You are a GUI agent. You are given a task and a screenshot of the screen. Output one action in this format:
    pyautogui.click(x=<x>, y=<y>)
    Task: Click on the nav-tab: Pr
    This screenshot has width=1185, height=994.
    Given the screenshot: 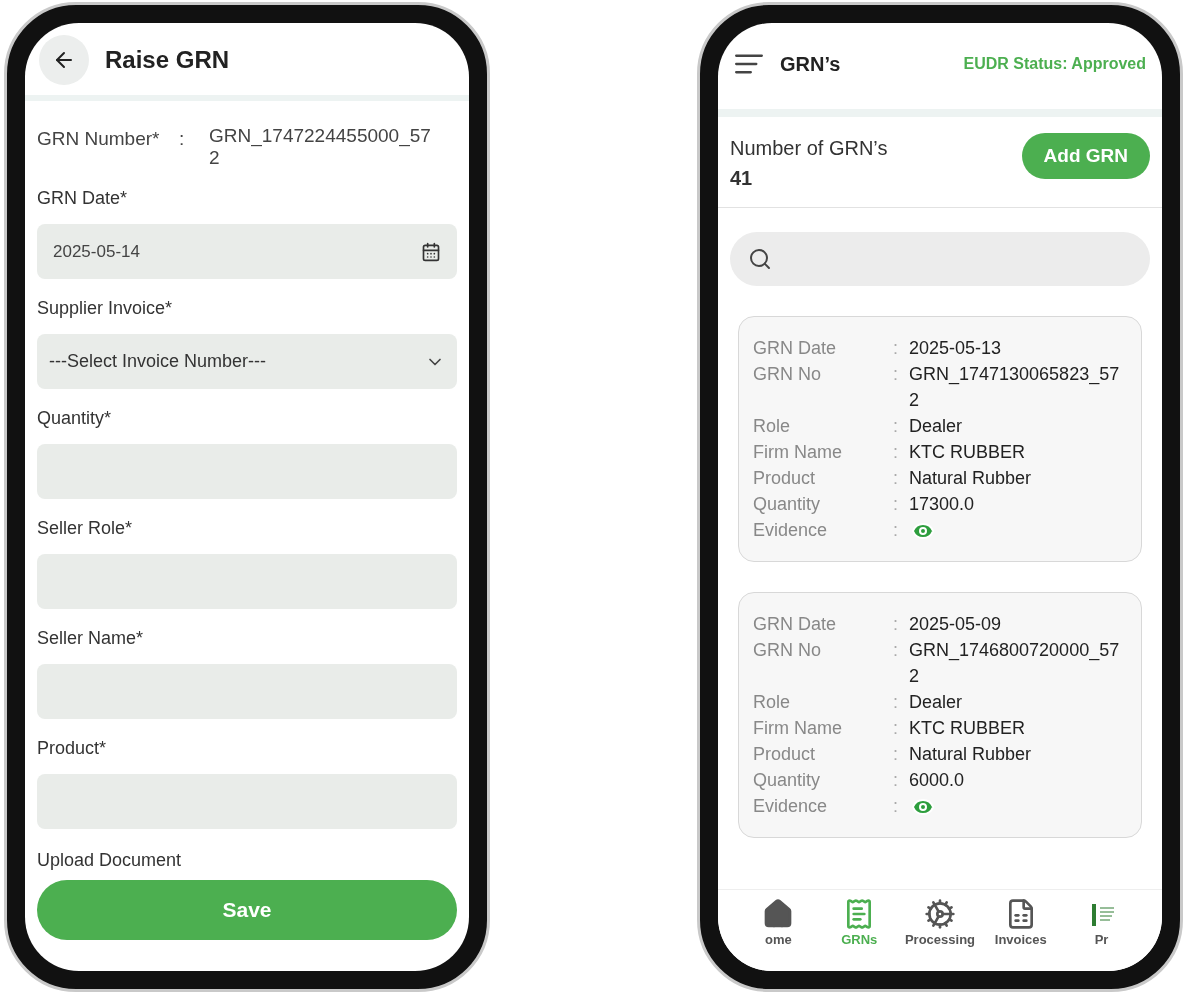 What is the action you would take?
    pyautogui.click(x=1101, y=924)
    